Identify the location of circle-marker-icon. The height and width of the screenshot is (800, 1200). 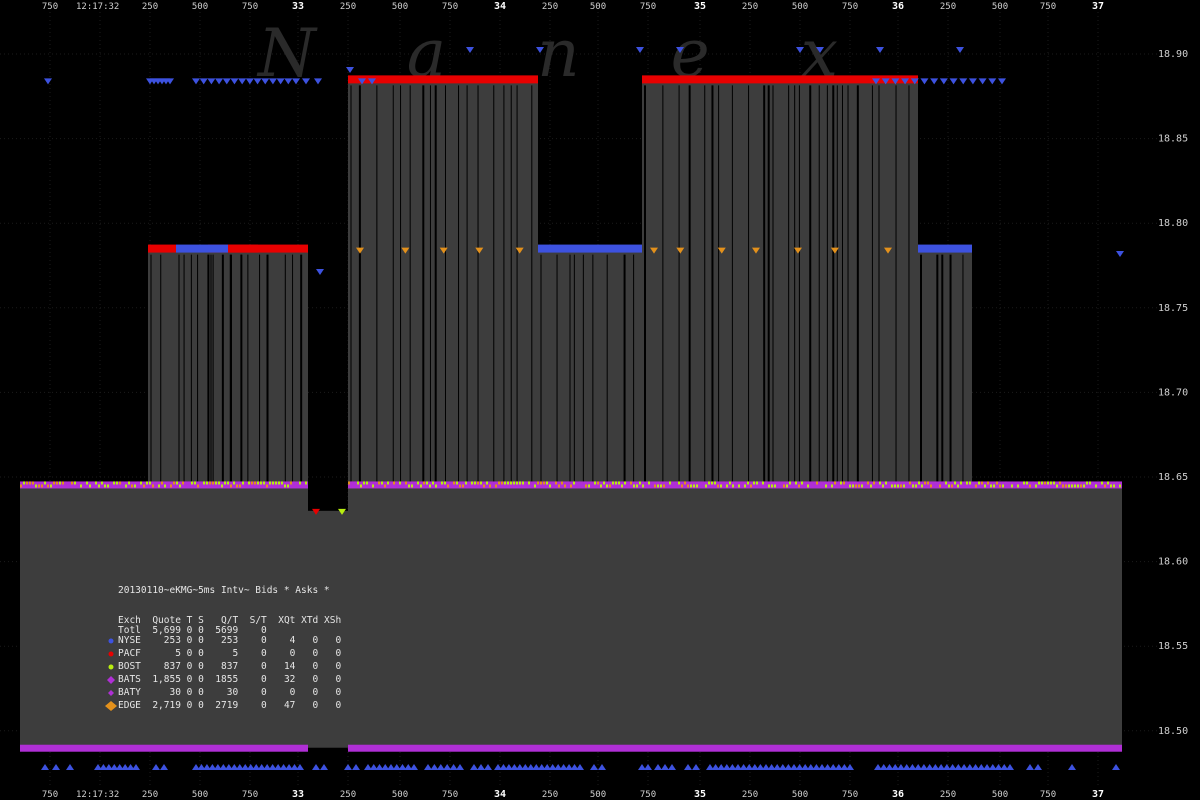
(111, 668).